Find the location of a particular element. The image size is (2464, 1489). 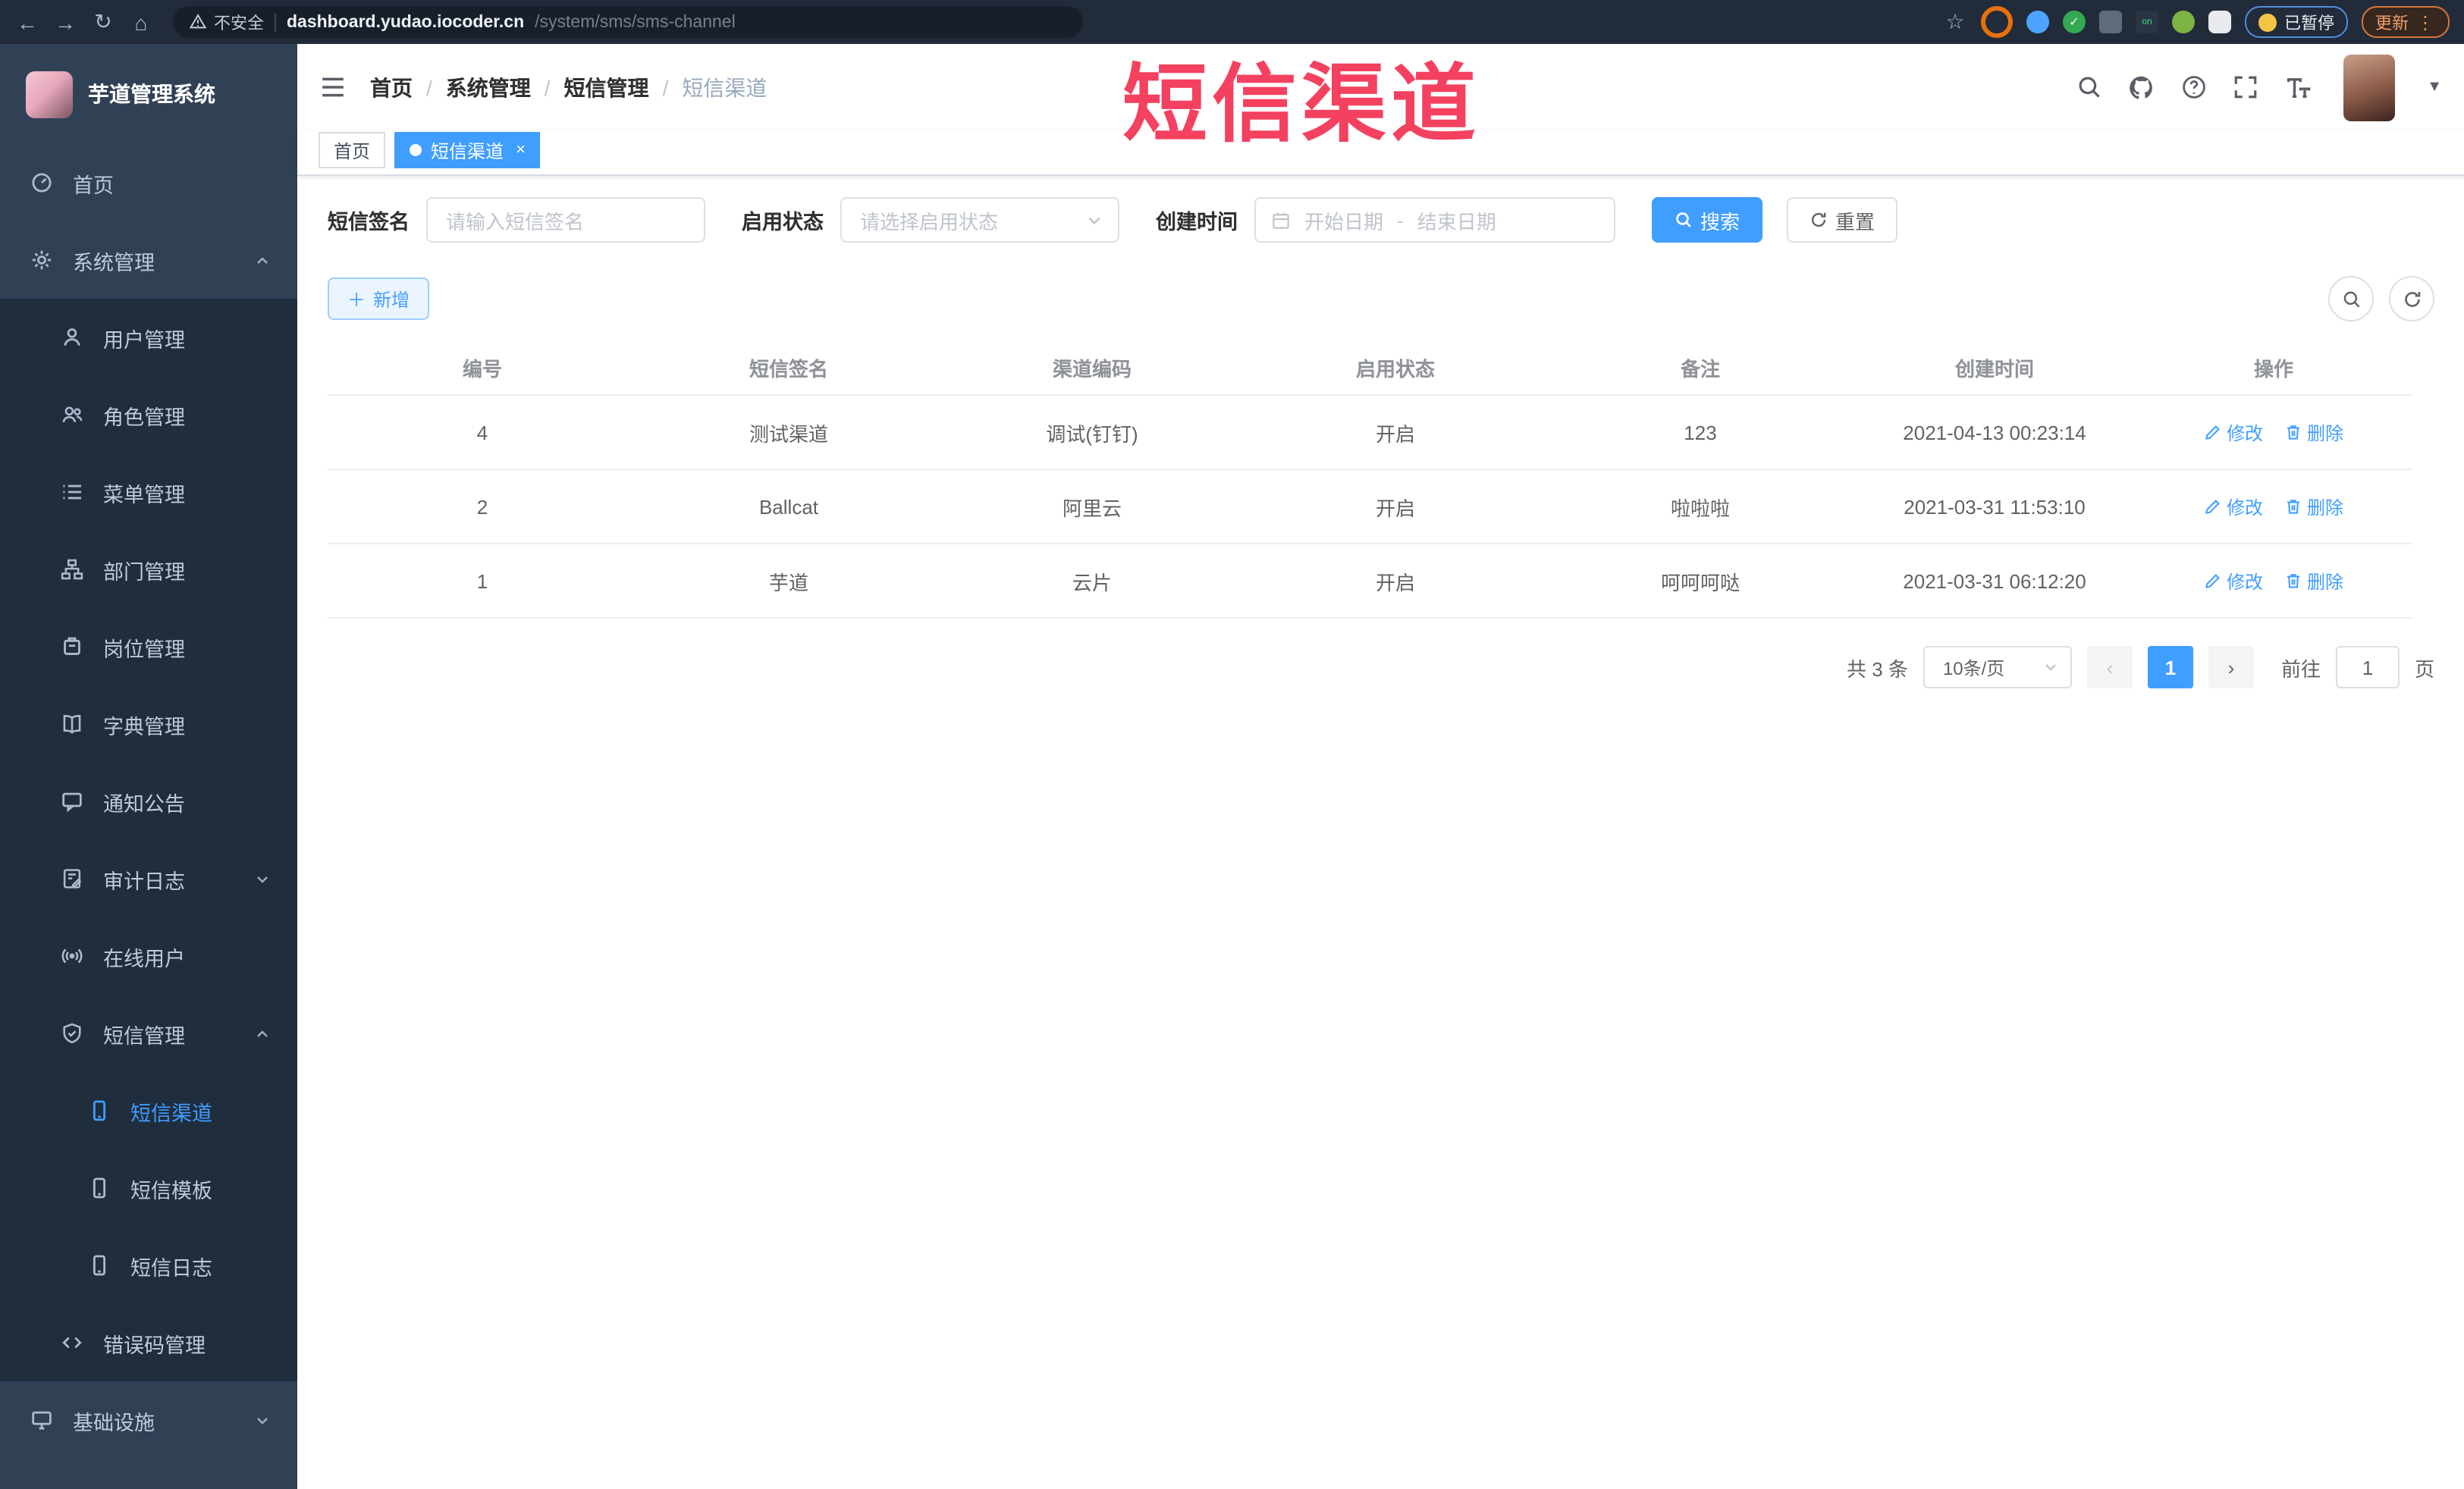

page-size-select: 10条/页 is located at coordinates (1997, 667).